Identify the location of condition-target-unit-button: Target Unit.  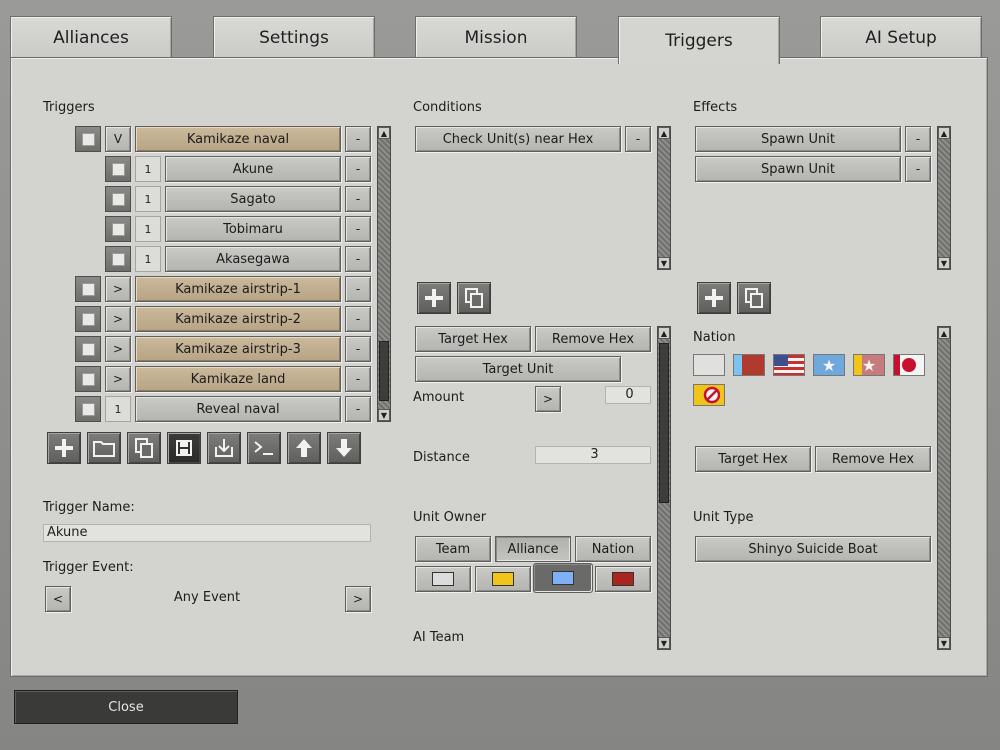
(518, 369).